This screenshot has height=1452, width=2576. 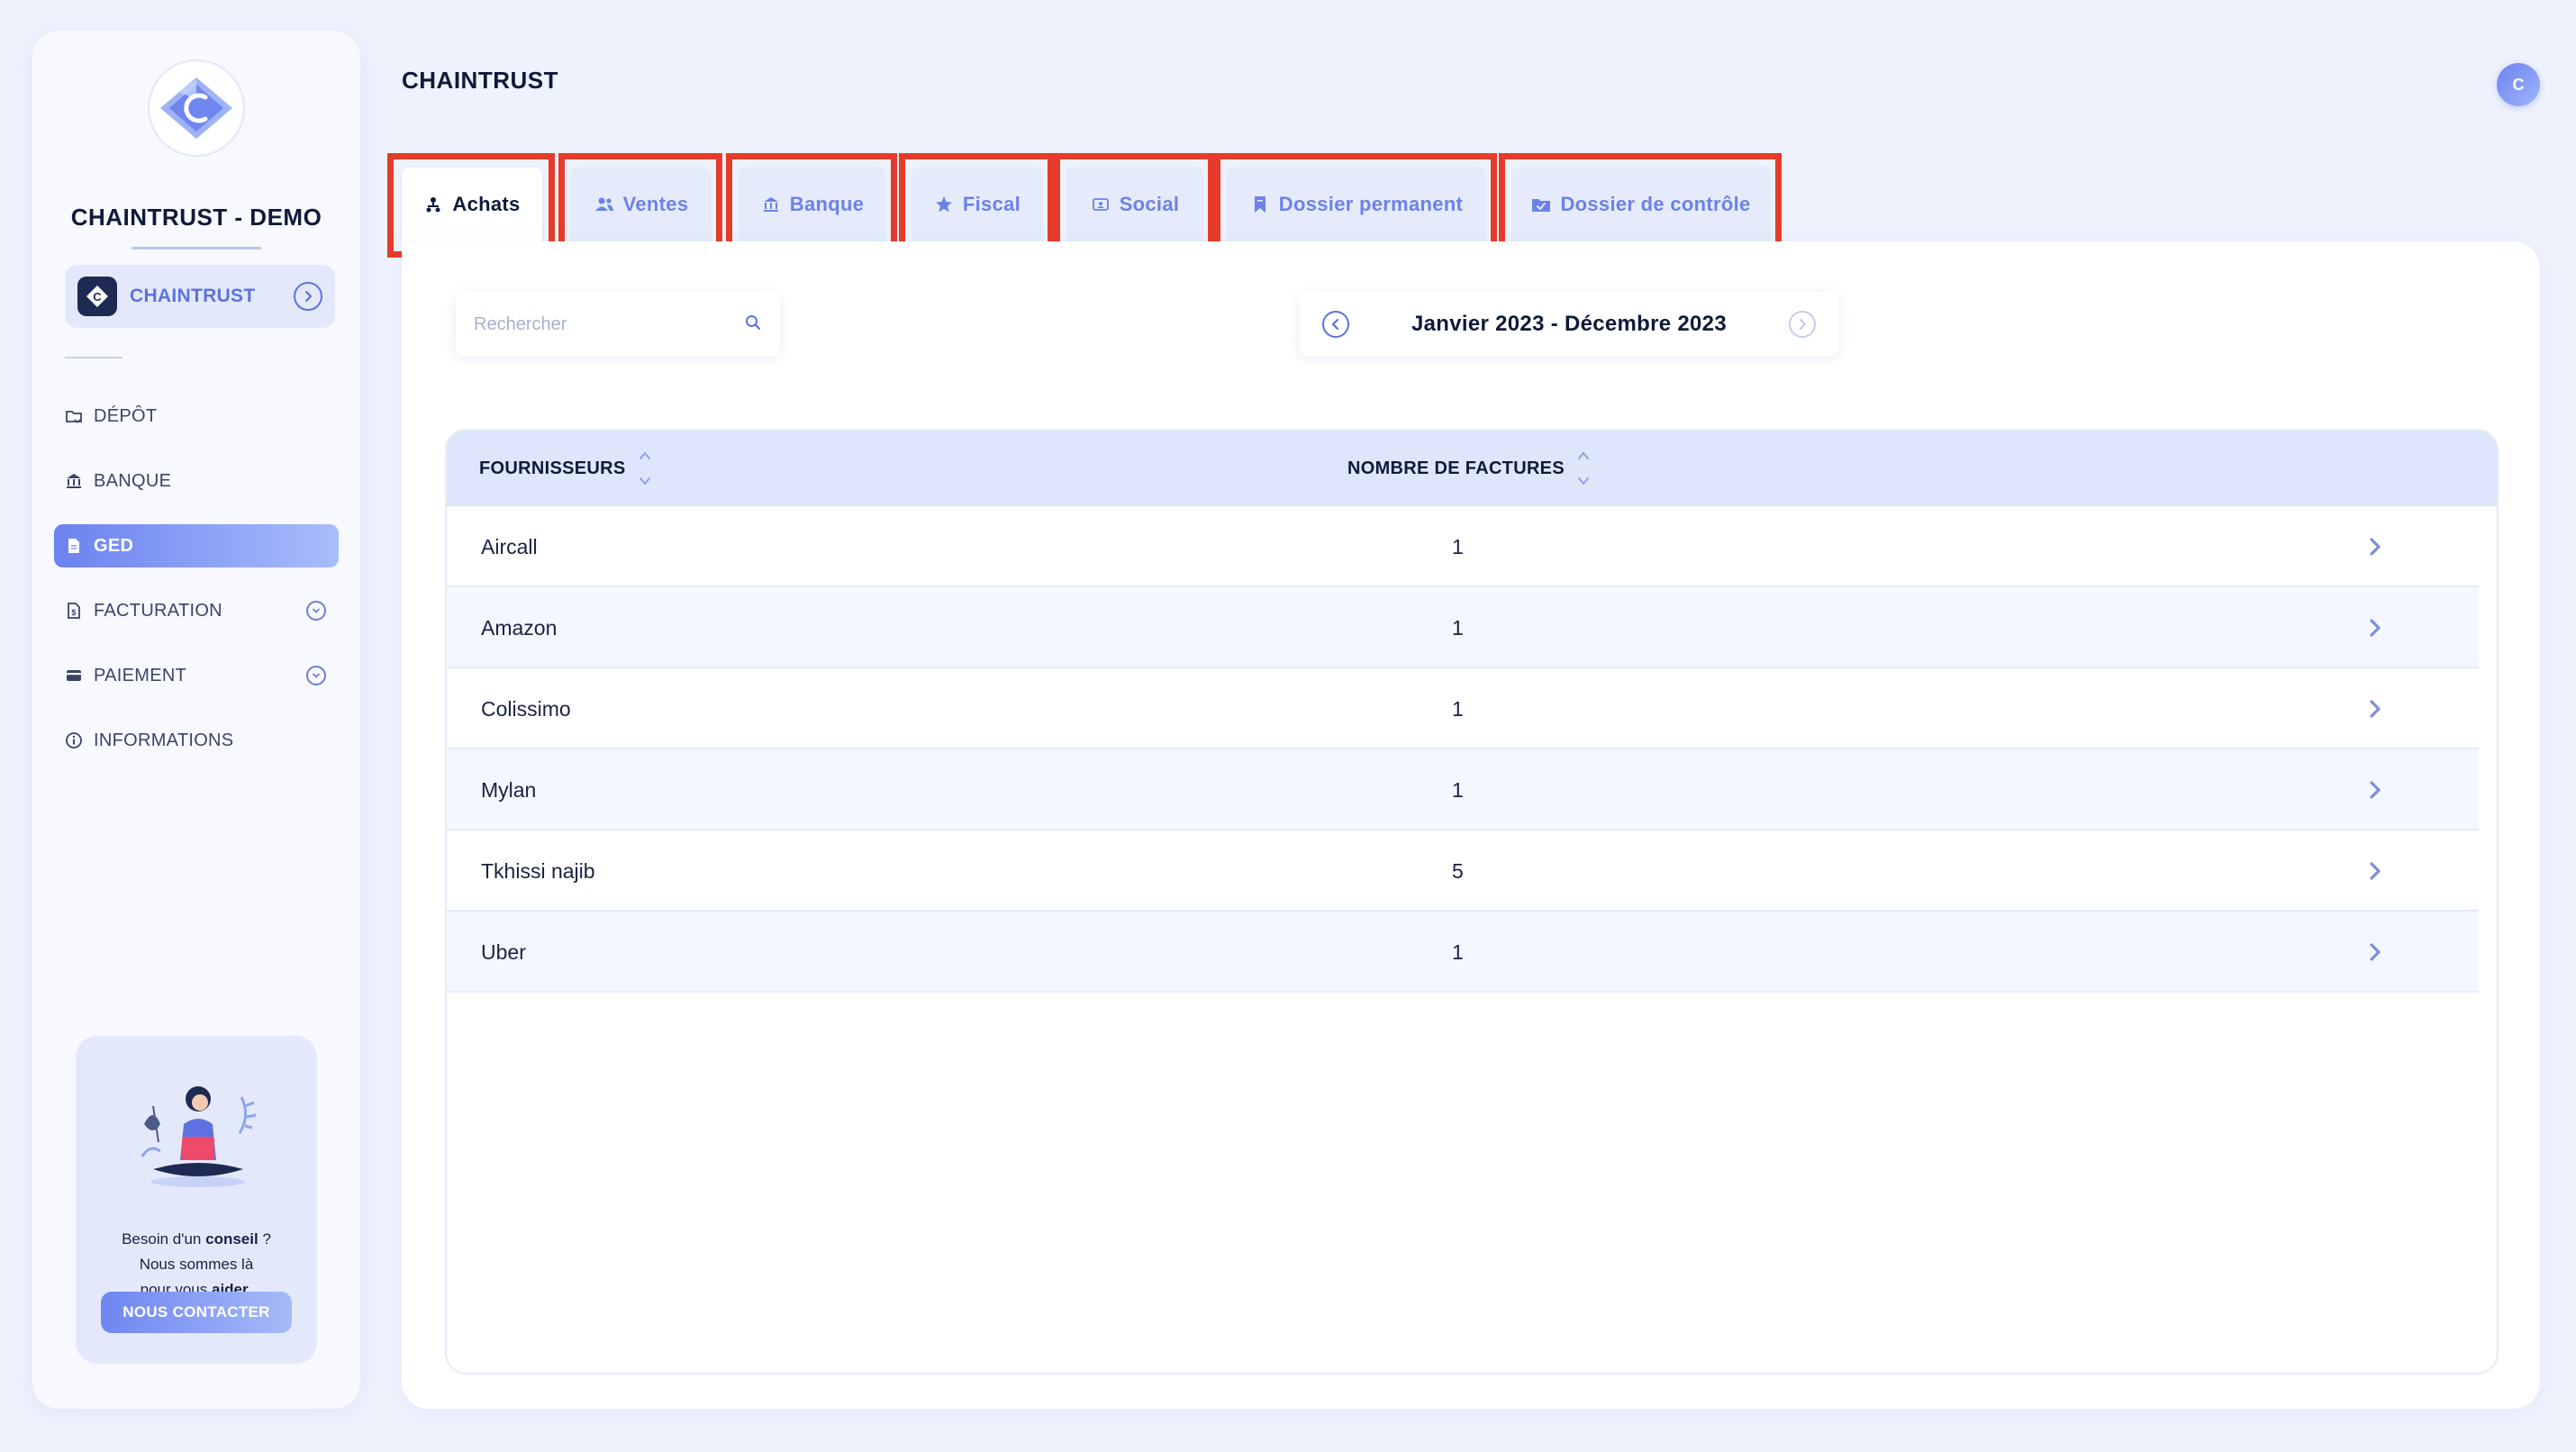 I want to click on sidebar-item-label: BANQUE, so click(x=133, y=480).